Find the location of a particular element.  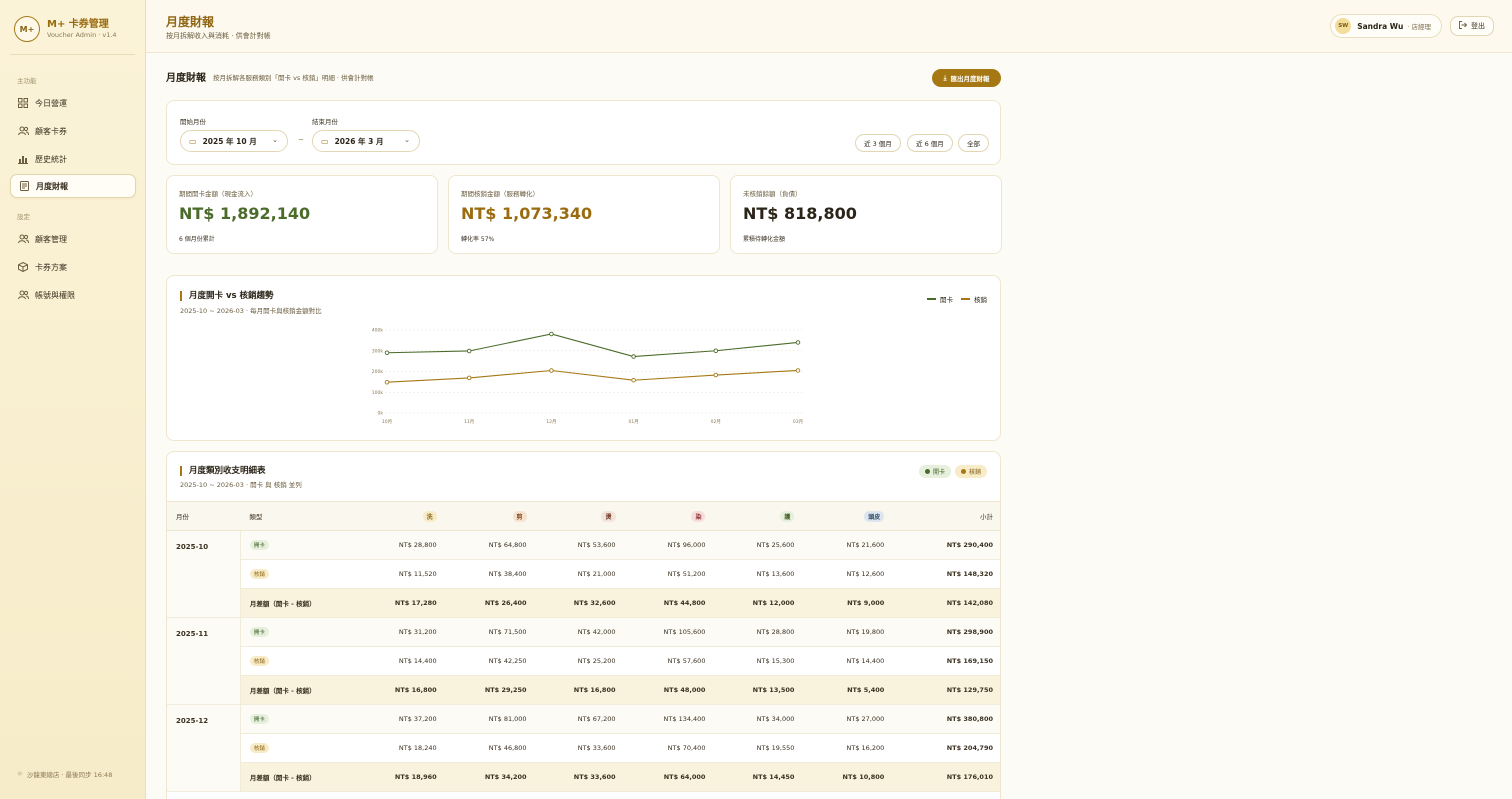

kpi-label: 期間開卡金額（現金流入） is located at coordinates (218, 194).